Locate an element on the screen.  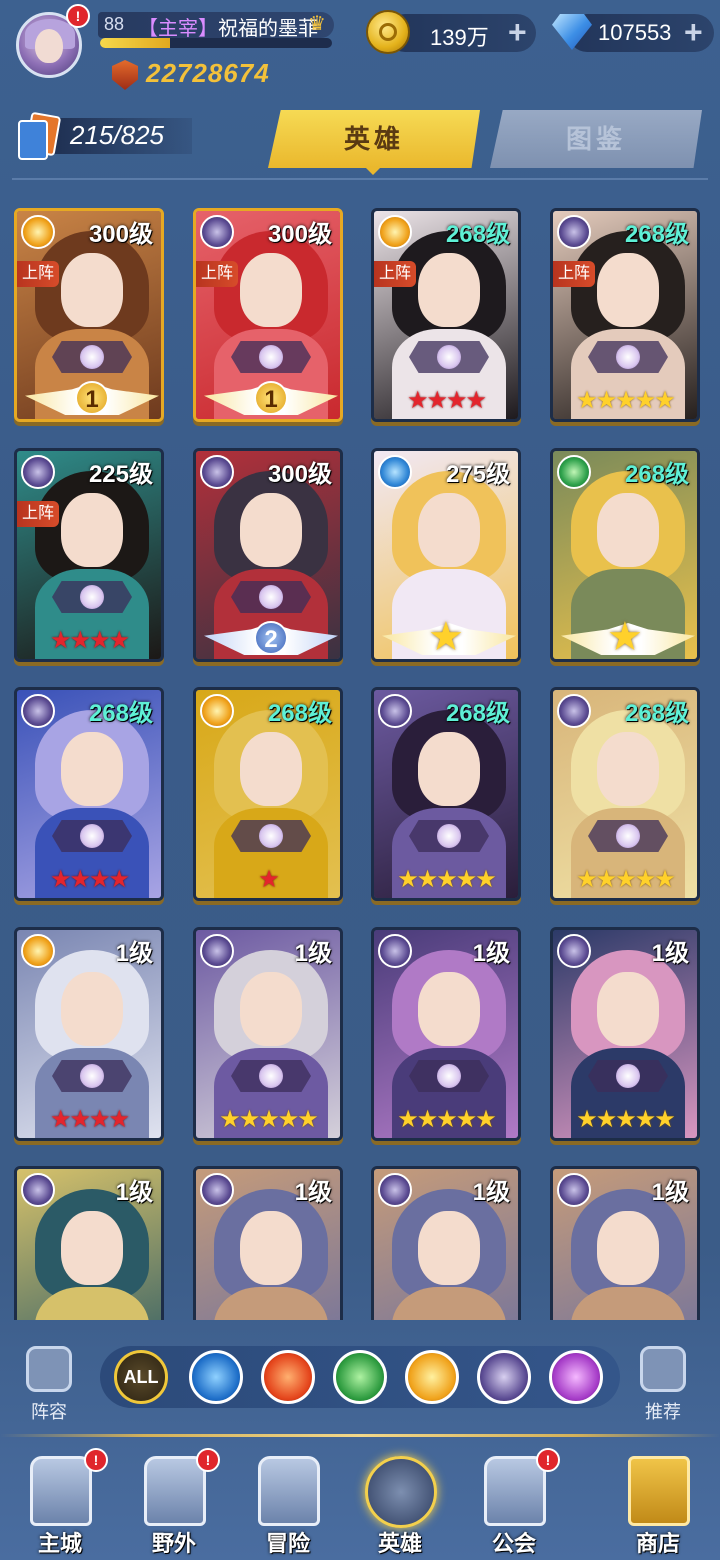
add-diamond-button: + is located at coordinates (693, 32).